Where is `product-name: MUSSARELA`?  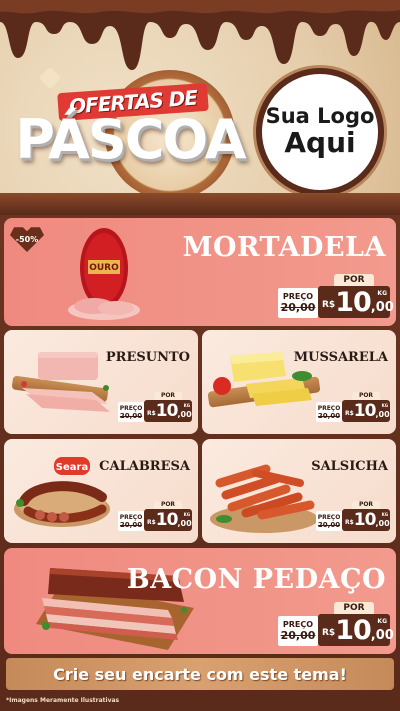
product-name: MUSSARELA is located at coordinates (340, 357).